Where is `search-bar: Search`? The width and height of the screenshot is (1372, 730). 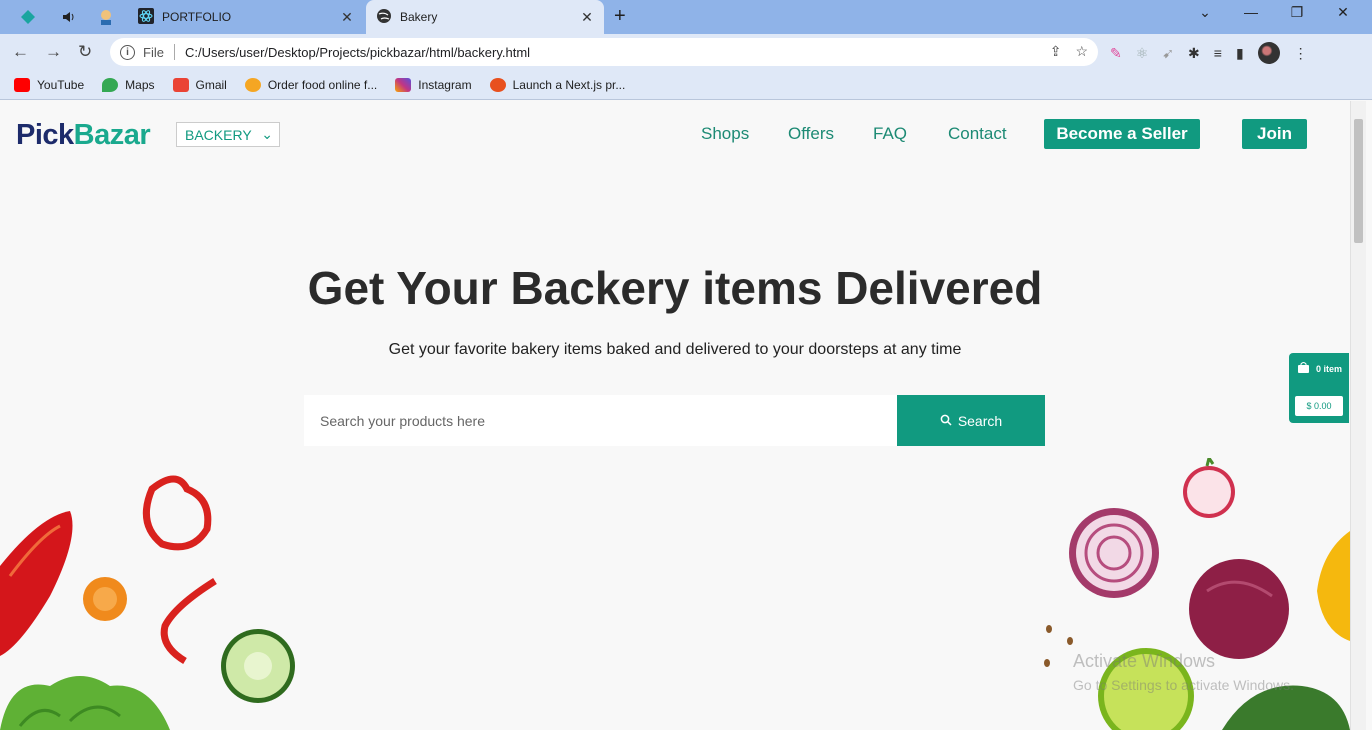 search-bar: Search is located at coordinates (674, 420).